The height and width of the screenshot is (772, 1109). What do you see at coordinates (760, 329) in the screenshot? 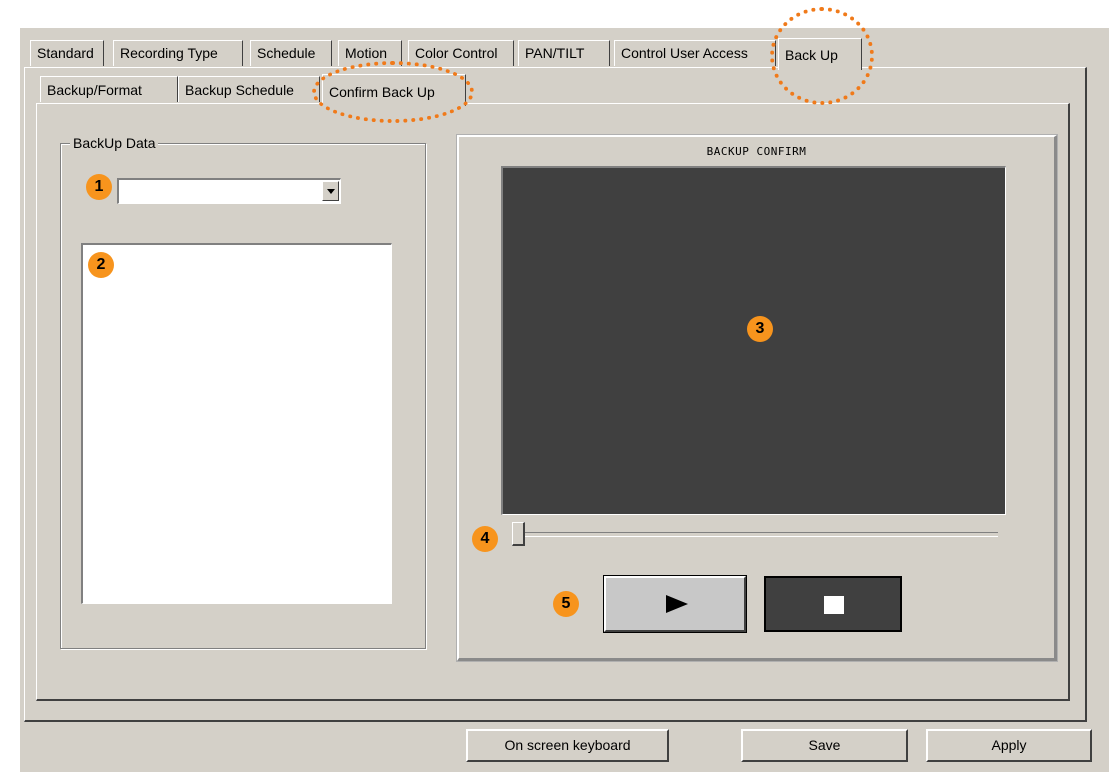
I see `marker-3: 3` at bounding box center [760, 329].